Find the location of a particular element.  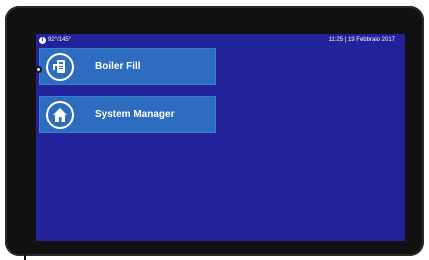

system-manager-button: System Manager is located at coordinates (127, 114).